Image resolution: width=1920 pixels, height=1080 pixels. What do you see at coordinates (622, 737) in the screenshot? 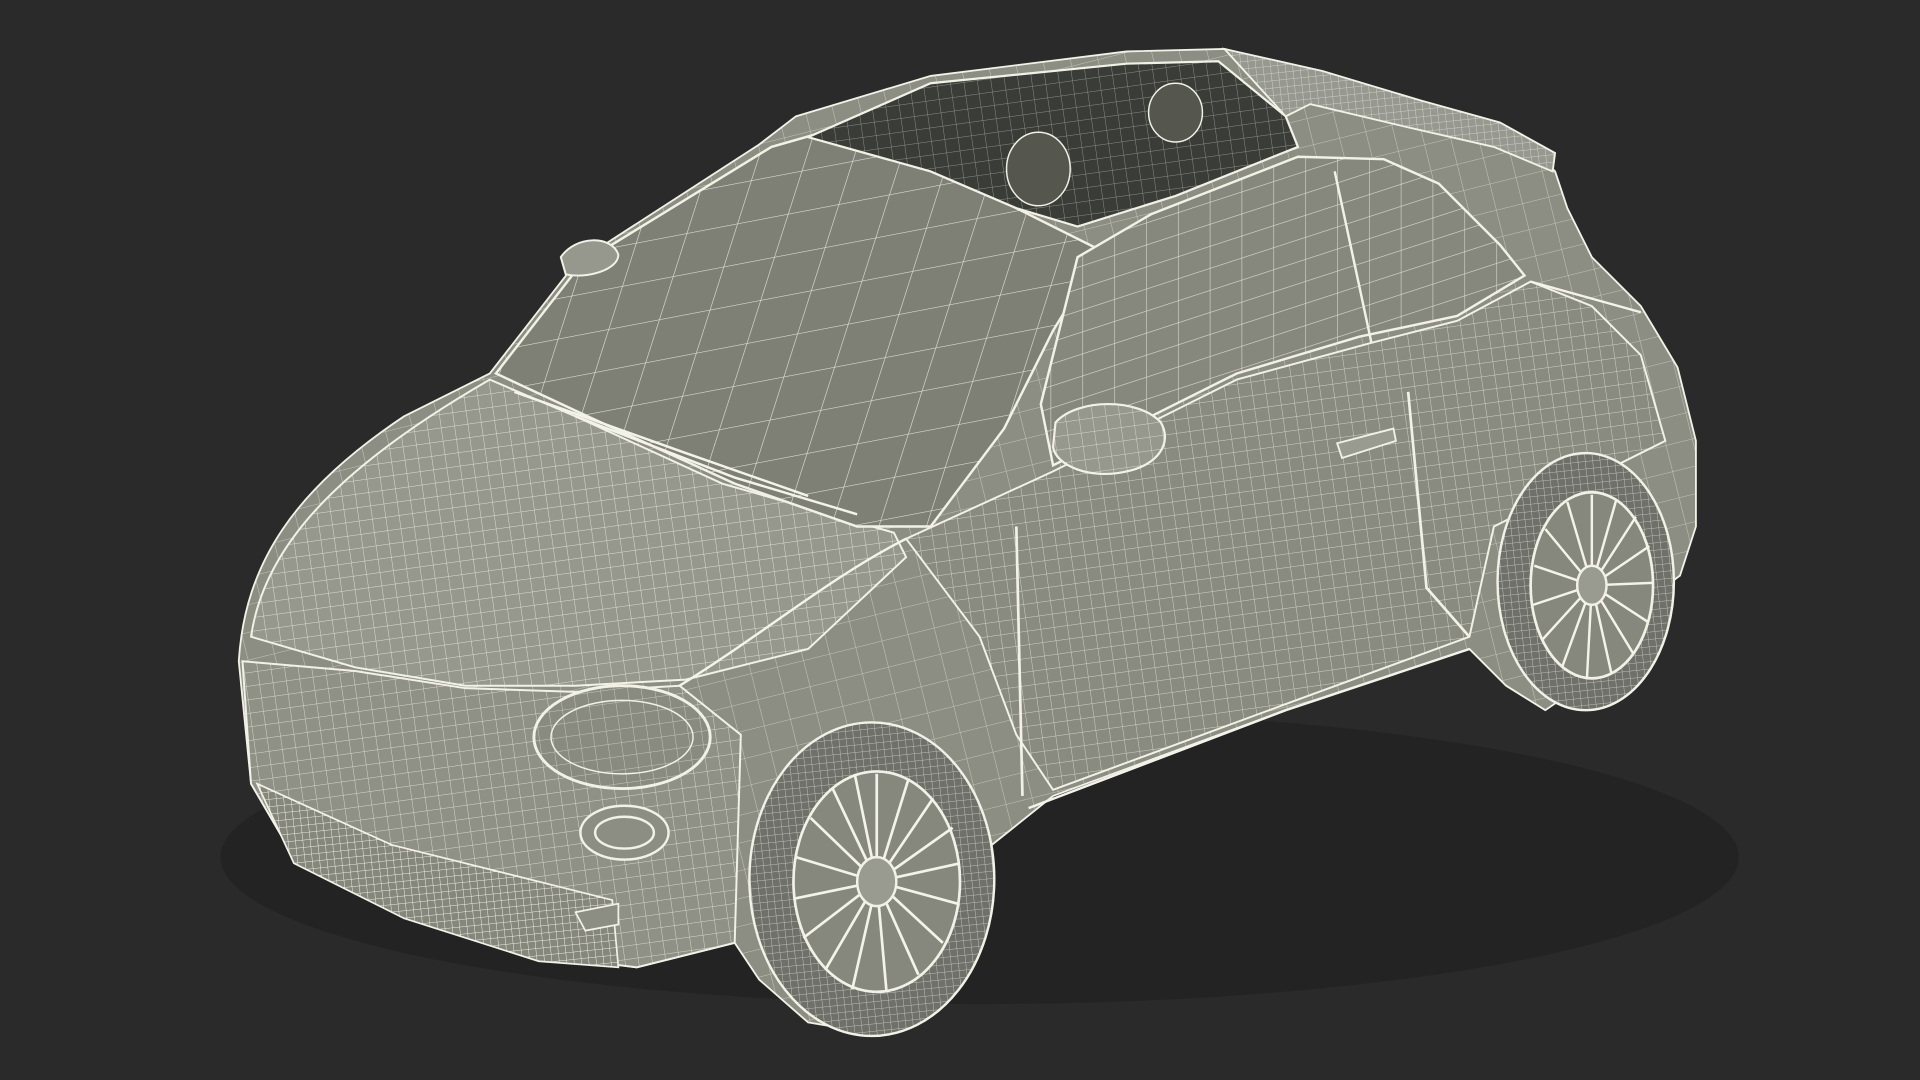
I see `headlight` at bounding box center [622, 737].